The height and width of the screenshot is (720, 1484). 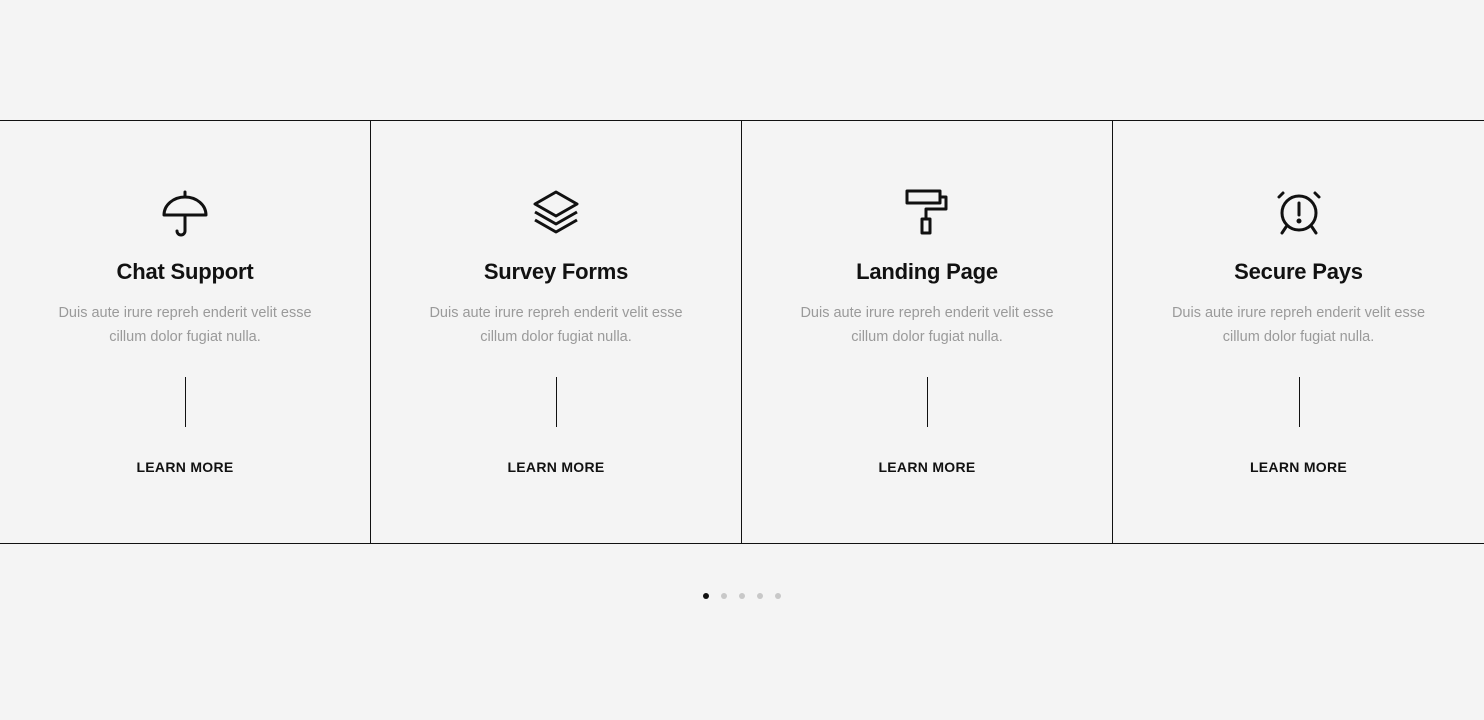 I want to click on card-title: Secure Pays, so click(x=1298, y=271).